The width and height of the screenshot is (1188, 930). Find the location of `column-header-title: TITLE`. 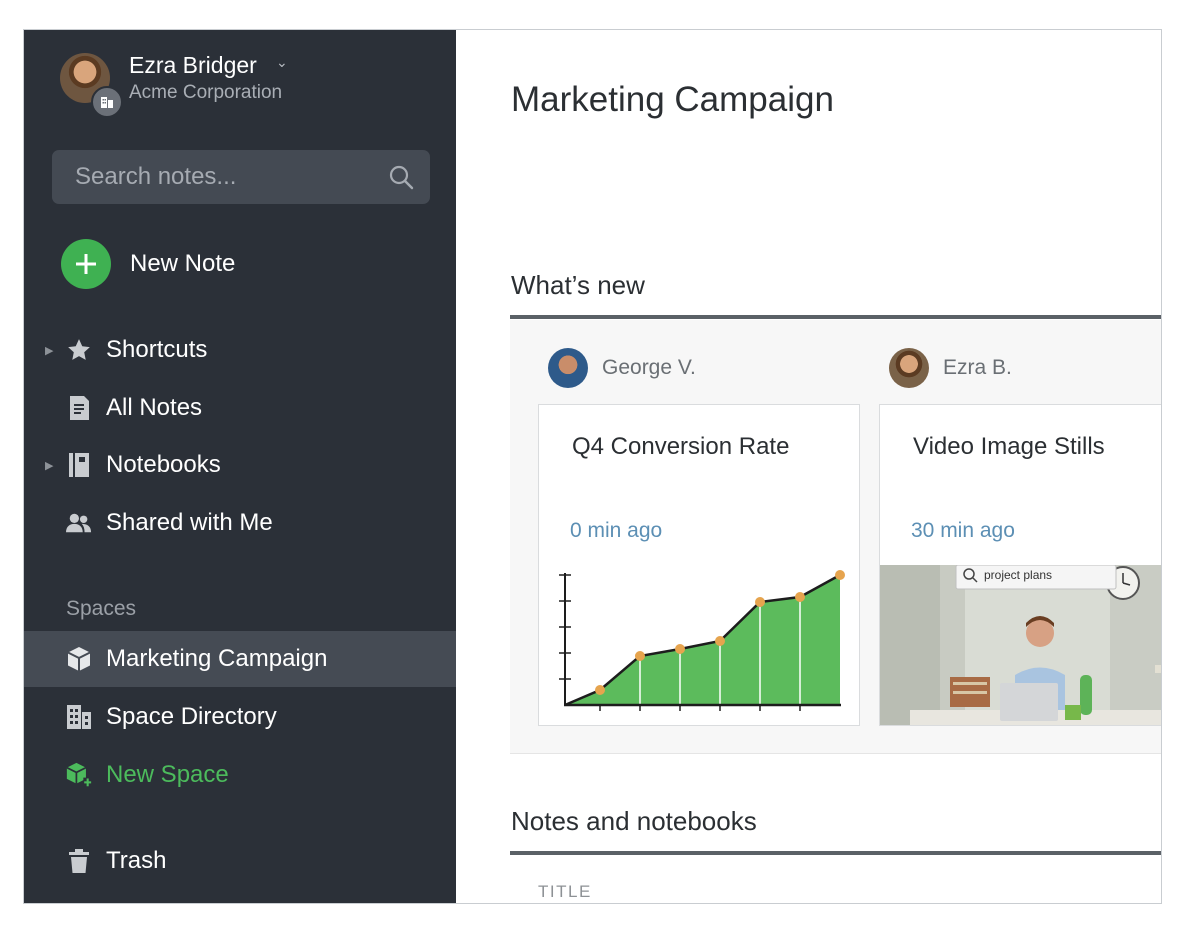

column-header-title: TITLE is located at coordinates (565, 892).